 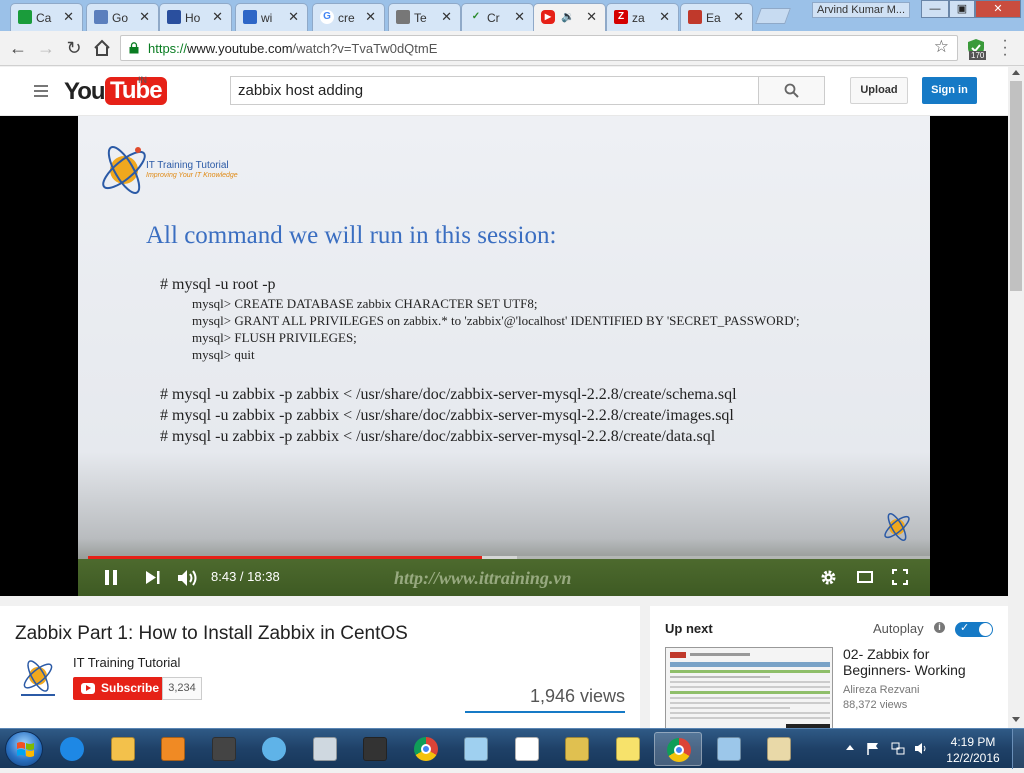 I want to click on speaker-tray-icon, so click(x=922, y=748).